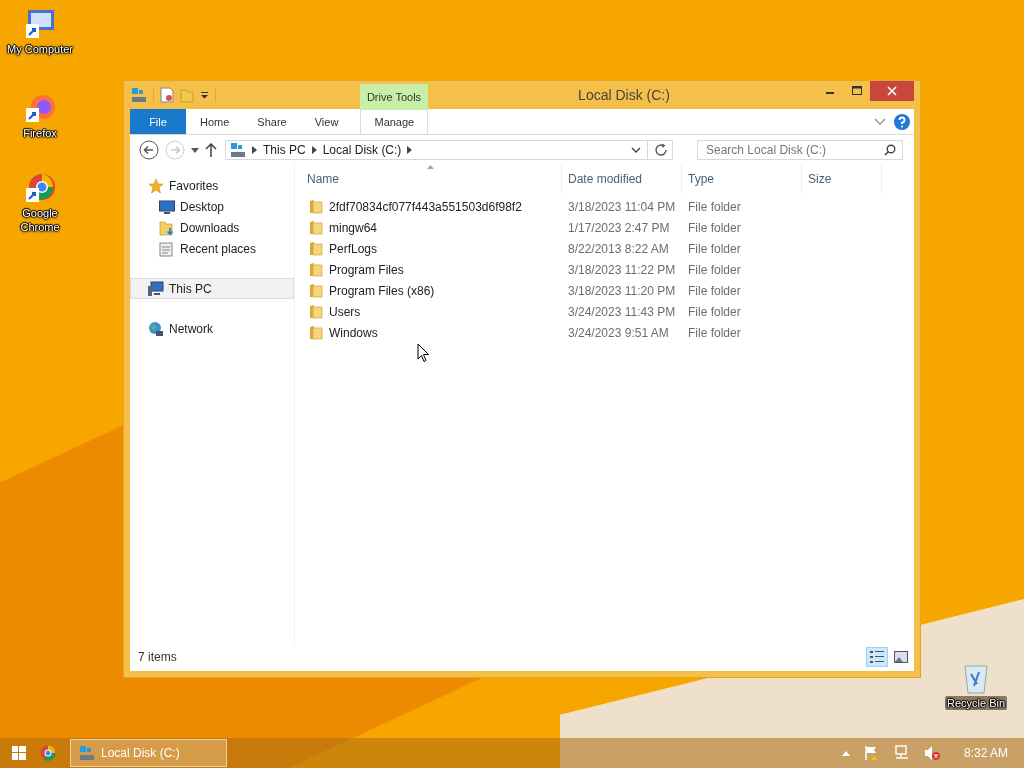 The height and width of the screenshot is (768, 1024). I want to click on maximize-icon, so click(856, 91).